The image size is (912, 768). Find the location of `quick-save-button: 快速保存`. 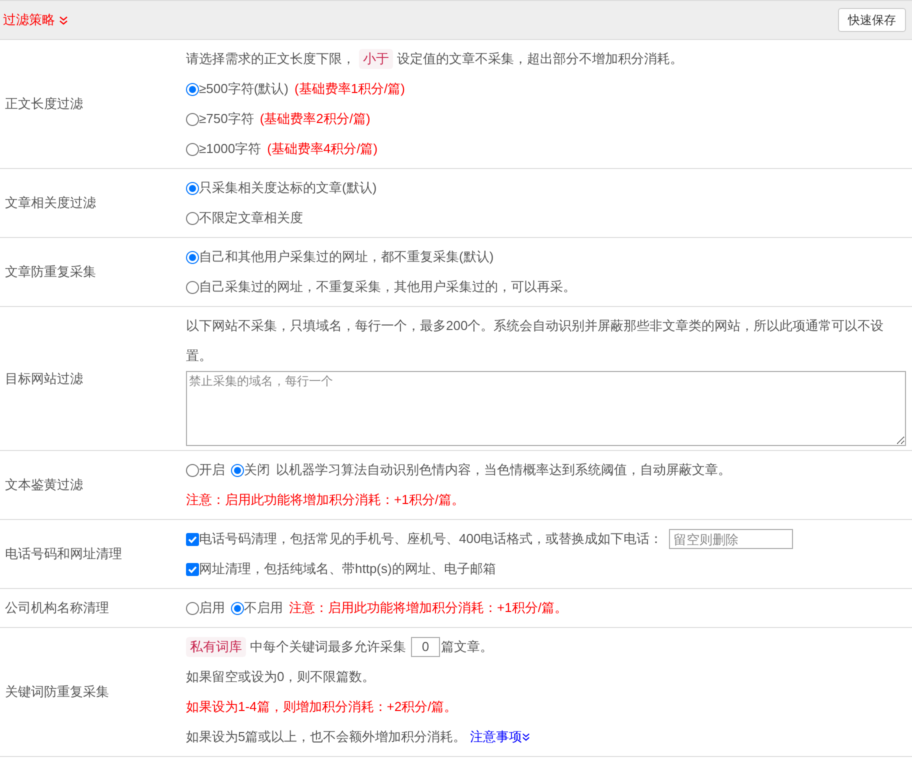

quick-save-button: 快速保存 is located at coordinates (872, 20).